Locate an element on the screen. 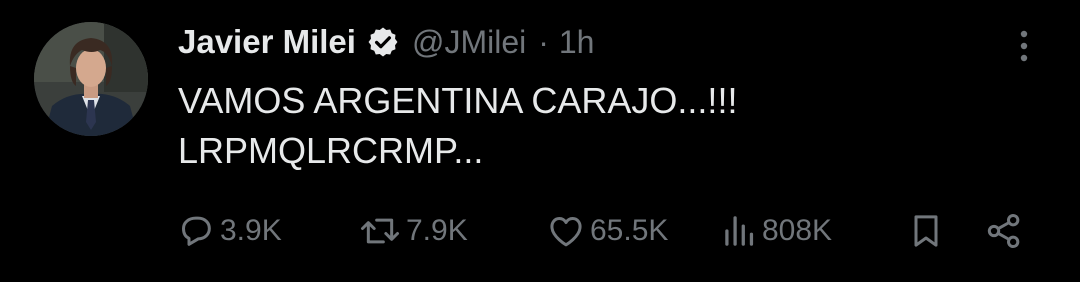 This screenshot has width=1080, height=282. views-count: 808K is located at coordinates (797, 230).